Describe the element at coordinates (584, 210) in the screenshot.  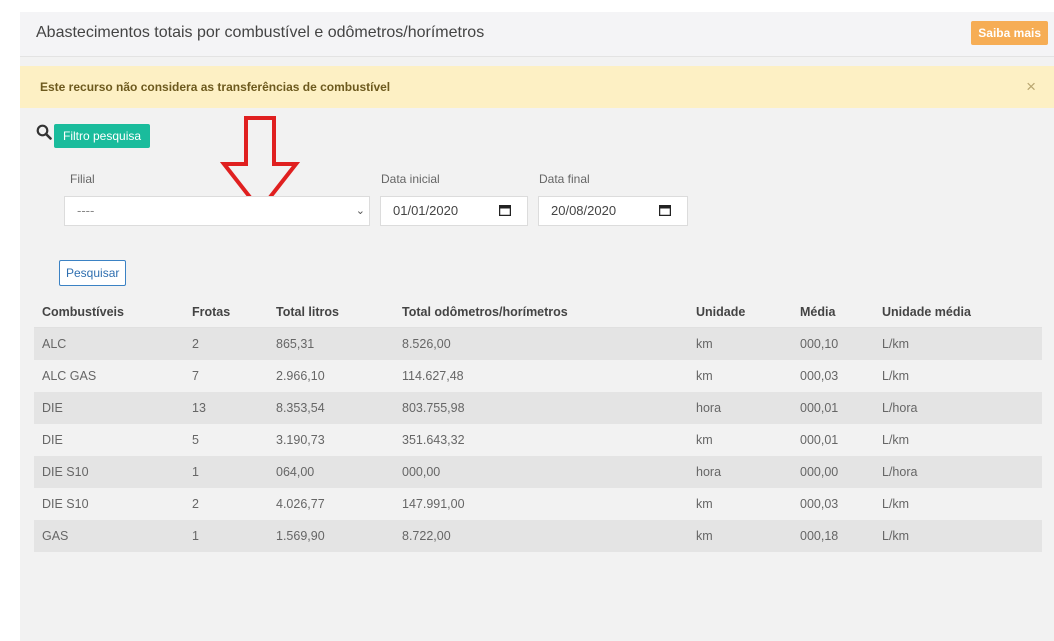
I see `data-final-value: 20/08/2020` at that location.